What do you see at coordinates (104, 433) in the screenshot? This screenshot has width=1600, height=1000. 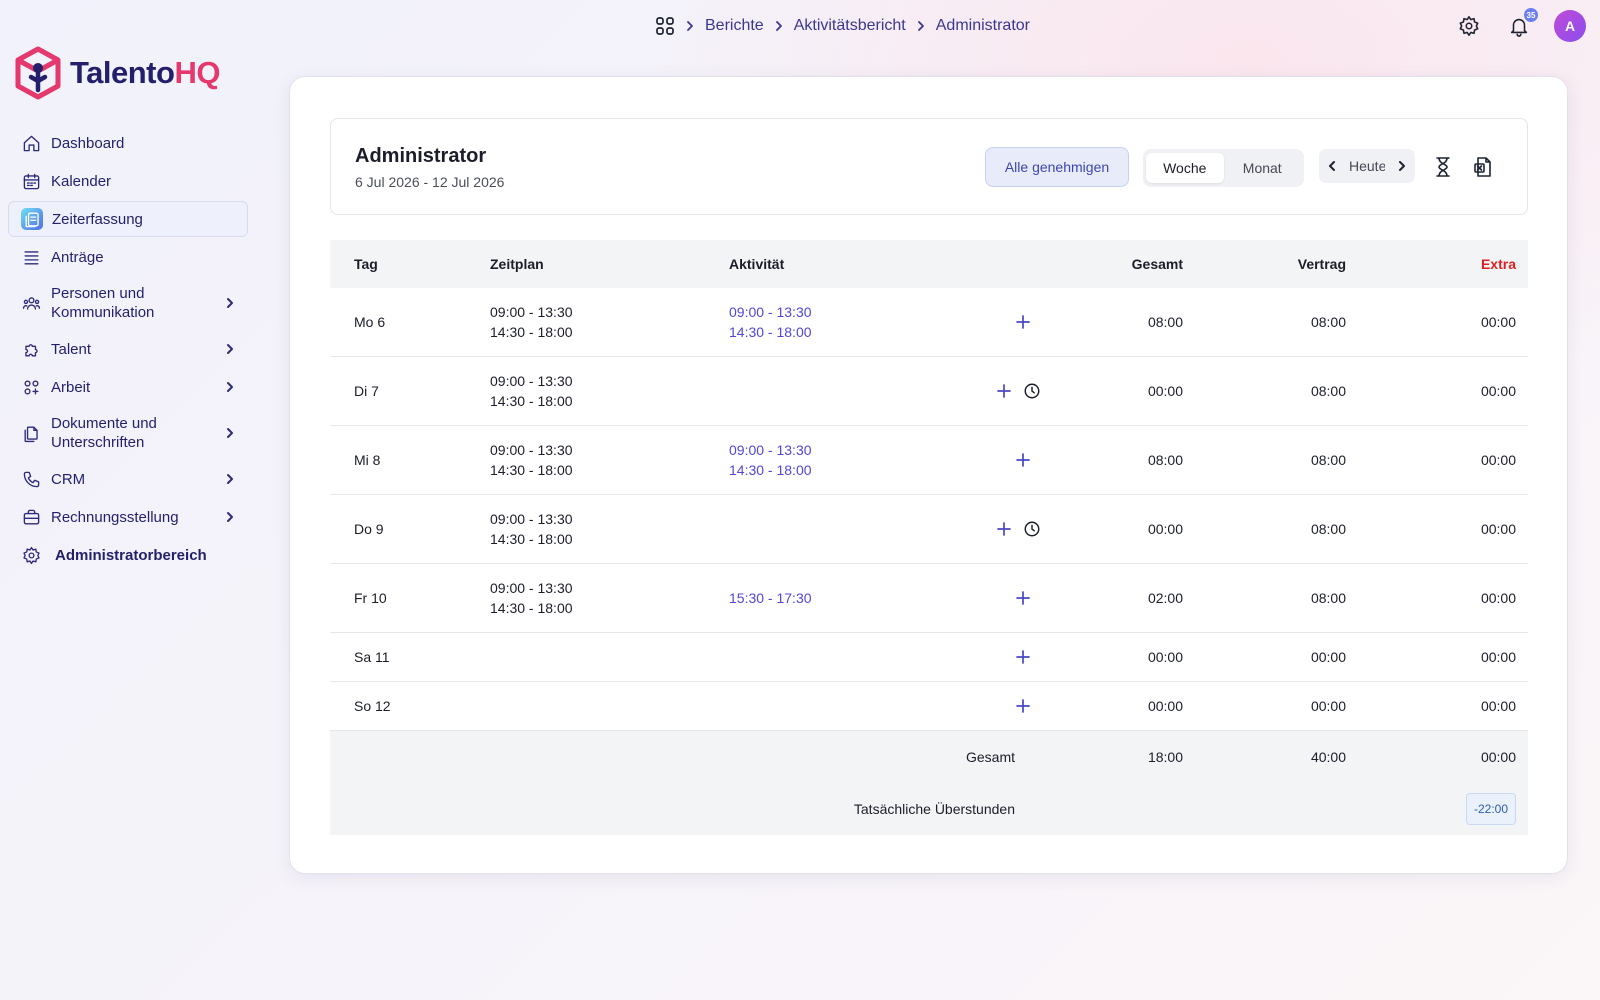 I see `sidebar-item-label: Dokumente und Unterschriften` at bounding box center [104, 433].